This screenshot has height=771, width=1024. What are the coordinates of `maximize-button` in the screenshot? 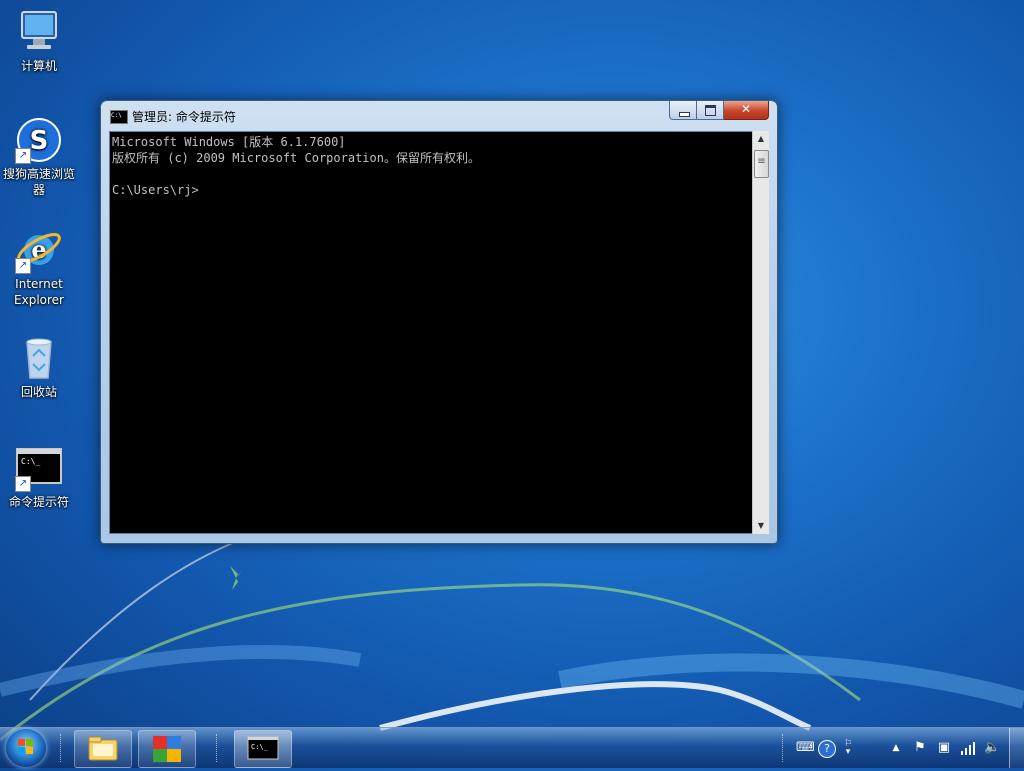 It's located at (710, 110).